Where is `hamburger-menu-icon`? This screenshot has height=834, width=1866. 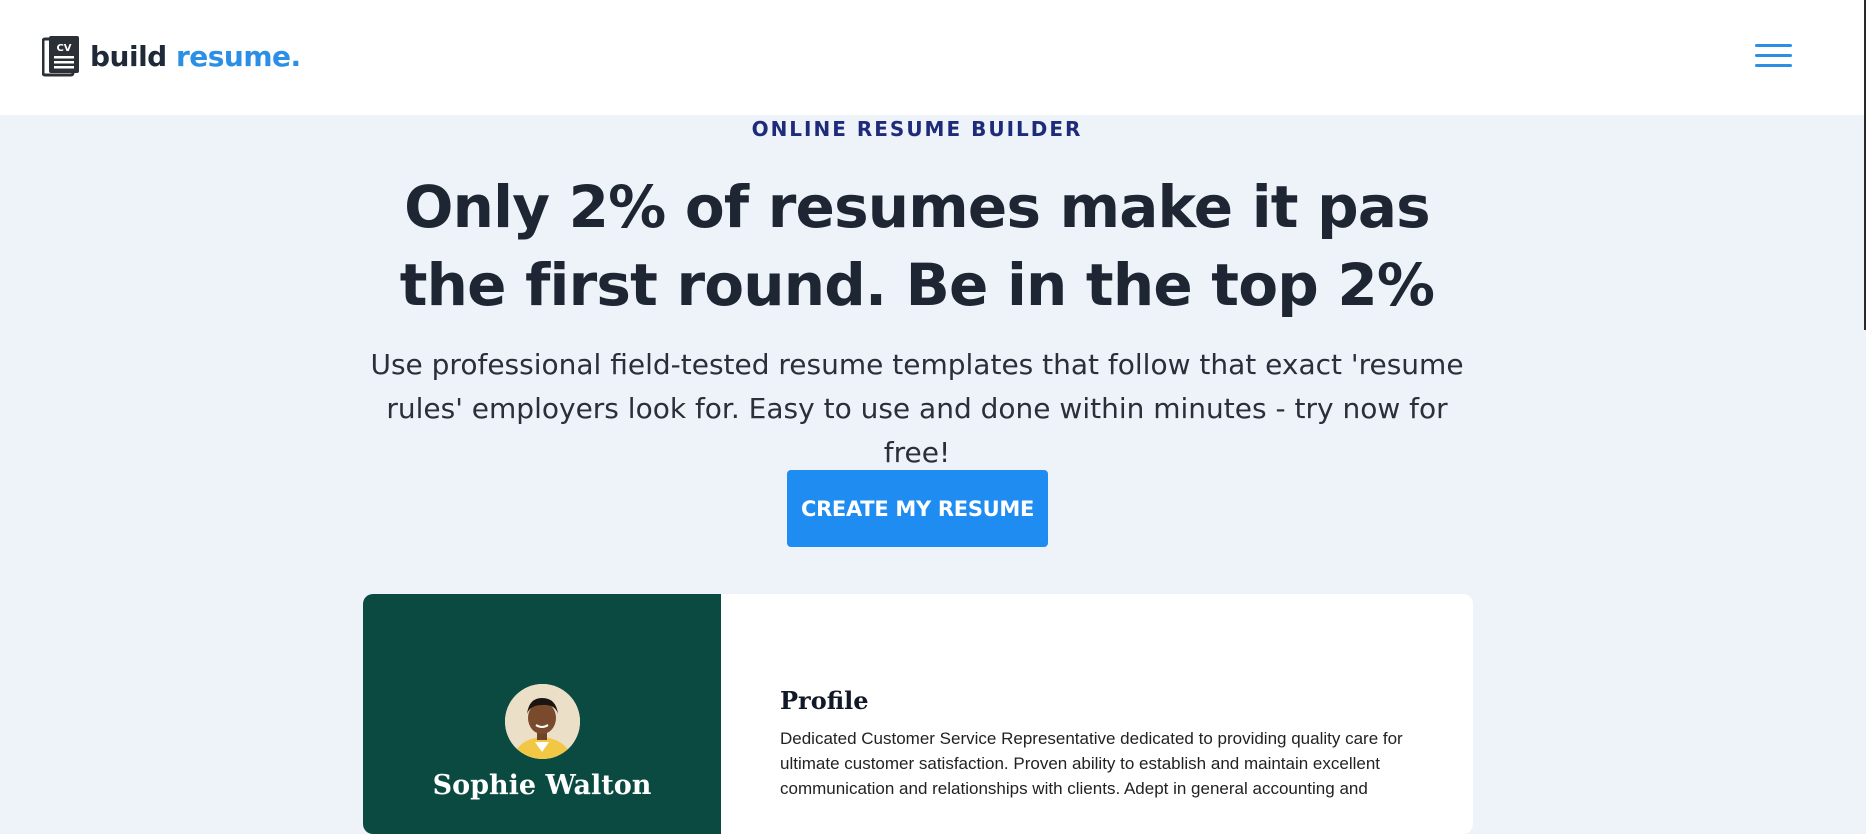 hamburger-menu-icon is located at coordinates (1773, 55).